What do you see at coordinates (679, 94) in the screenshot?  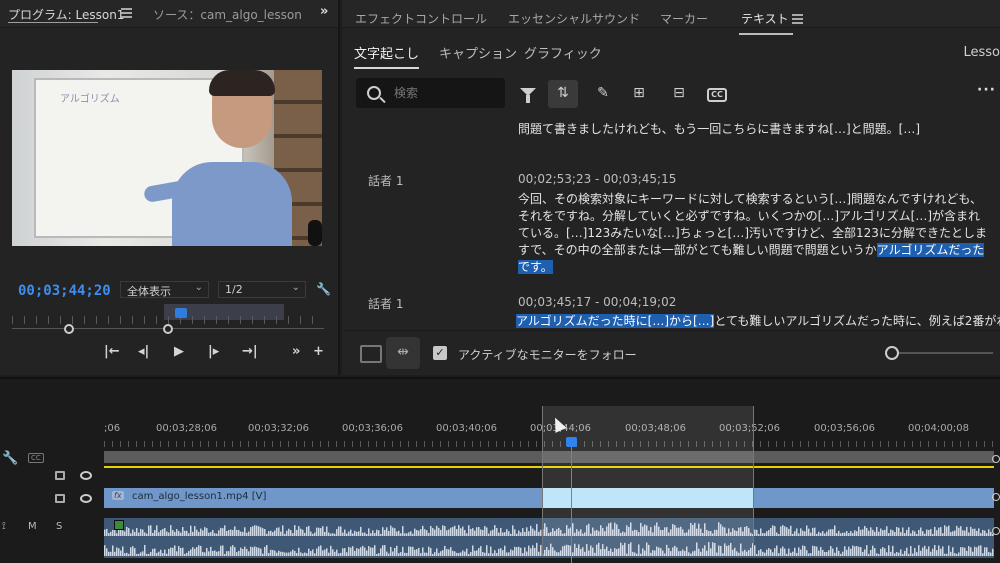 I see `speaker-merge-icon: ⊟` at bounding box center [679, 94].